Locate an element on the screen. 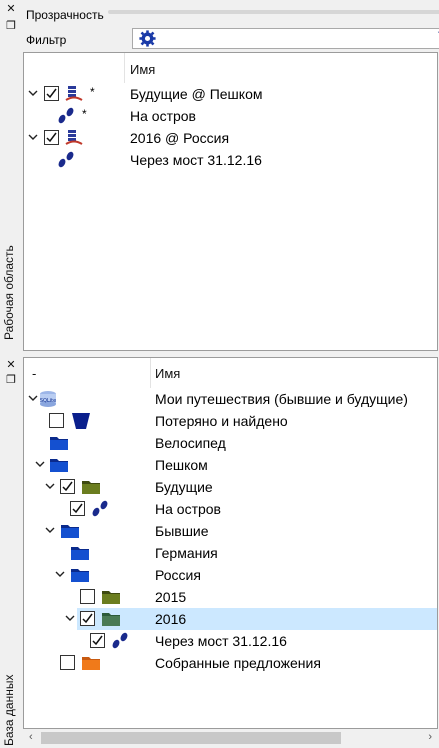  workspace-row: * На остров is located at coordinates (230, 116).